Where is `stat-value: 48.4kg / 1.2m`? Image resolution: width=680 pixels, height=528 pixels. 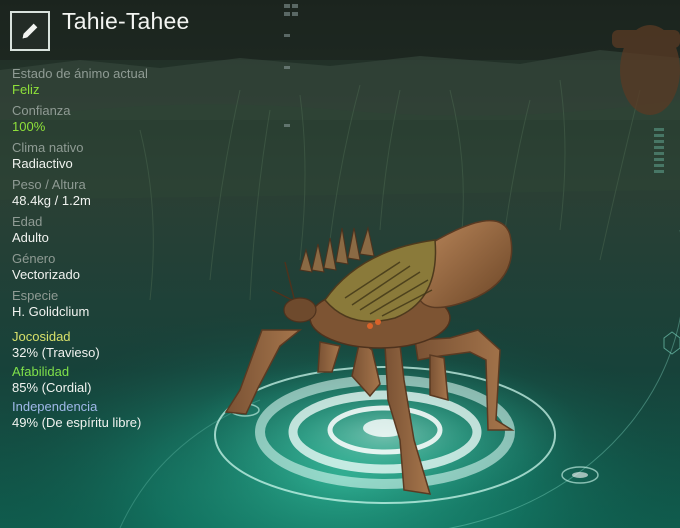
stat-value: 48.4kg / 1.2m is located at coordinates (51, 200).